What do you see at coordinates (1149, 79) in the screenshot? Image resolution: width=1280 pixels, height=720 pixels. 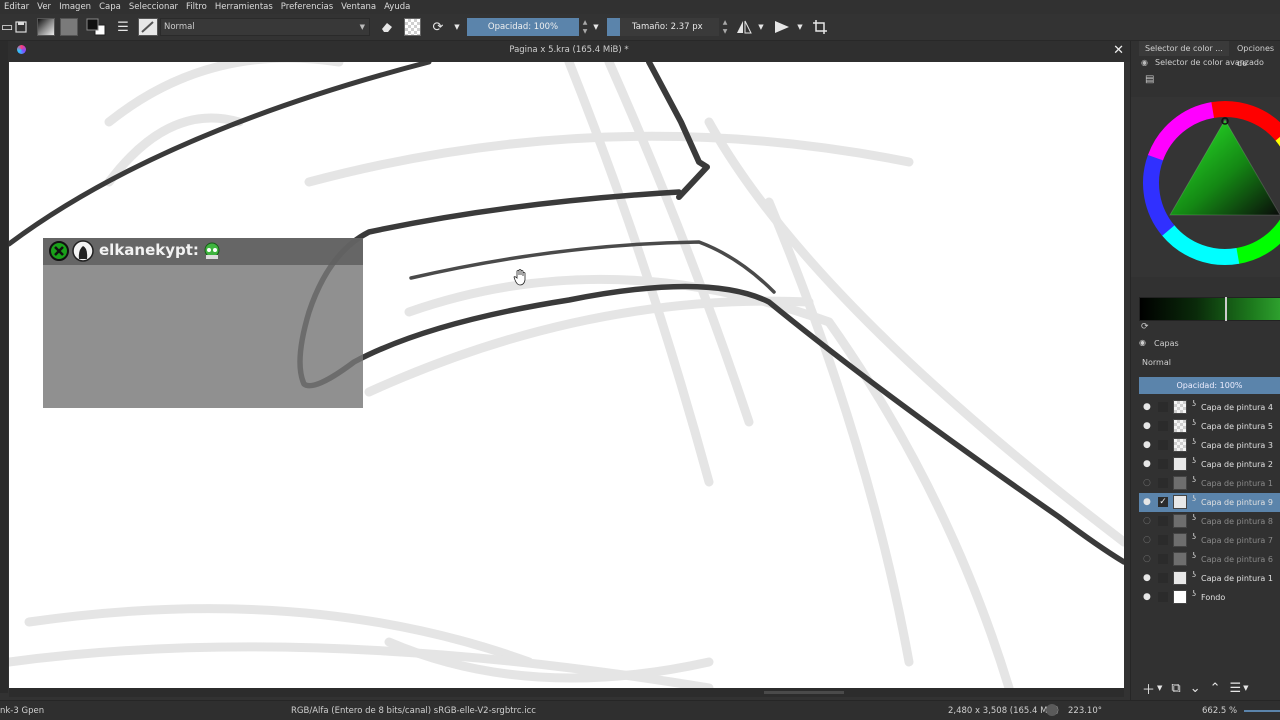 I see `color-settings-icon: ▤` at bounding box center [1149, 79].